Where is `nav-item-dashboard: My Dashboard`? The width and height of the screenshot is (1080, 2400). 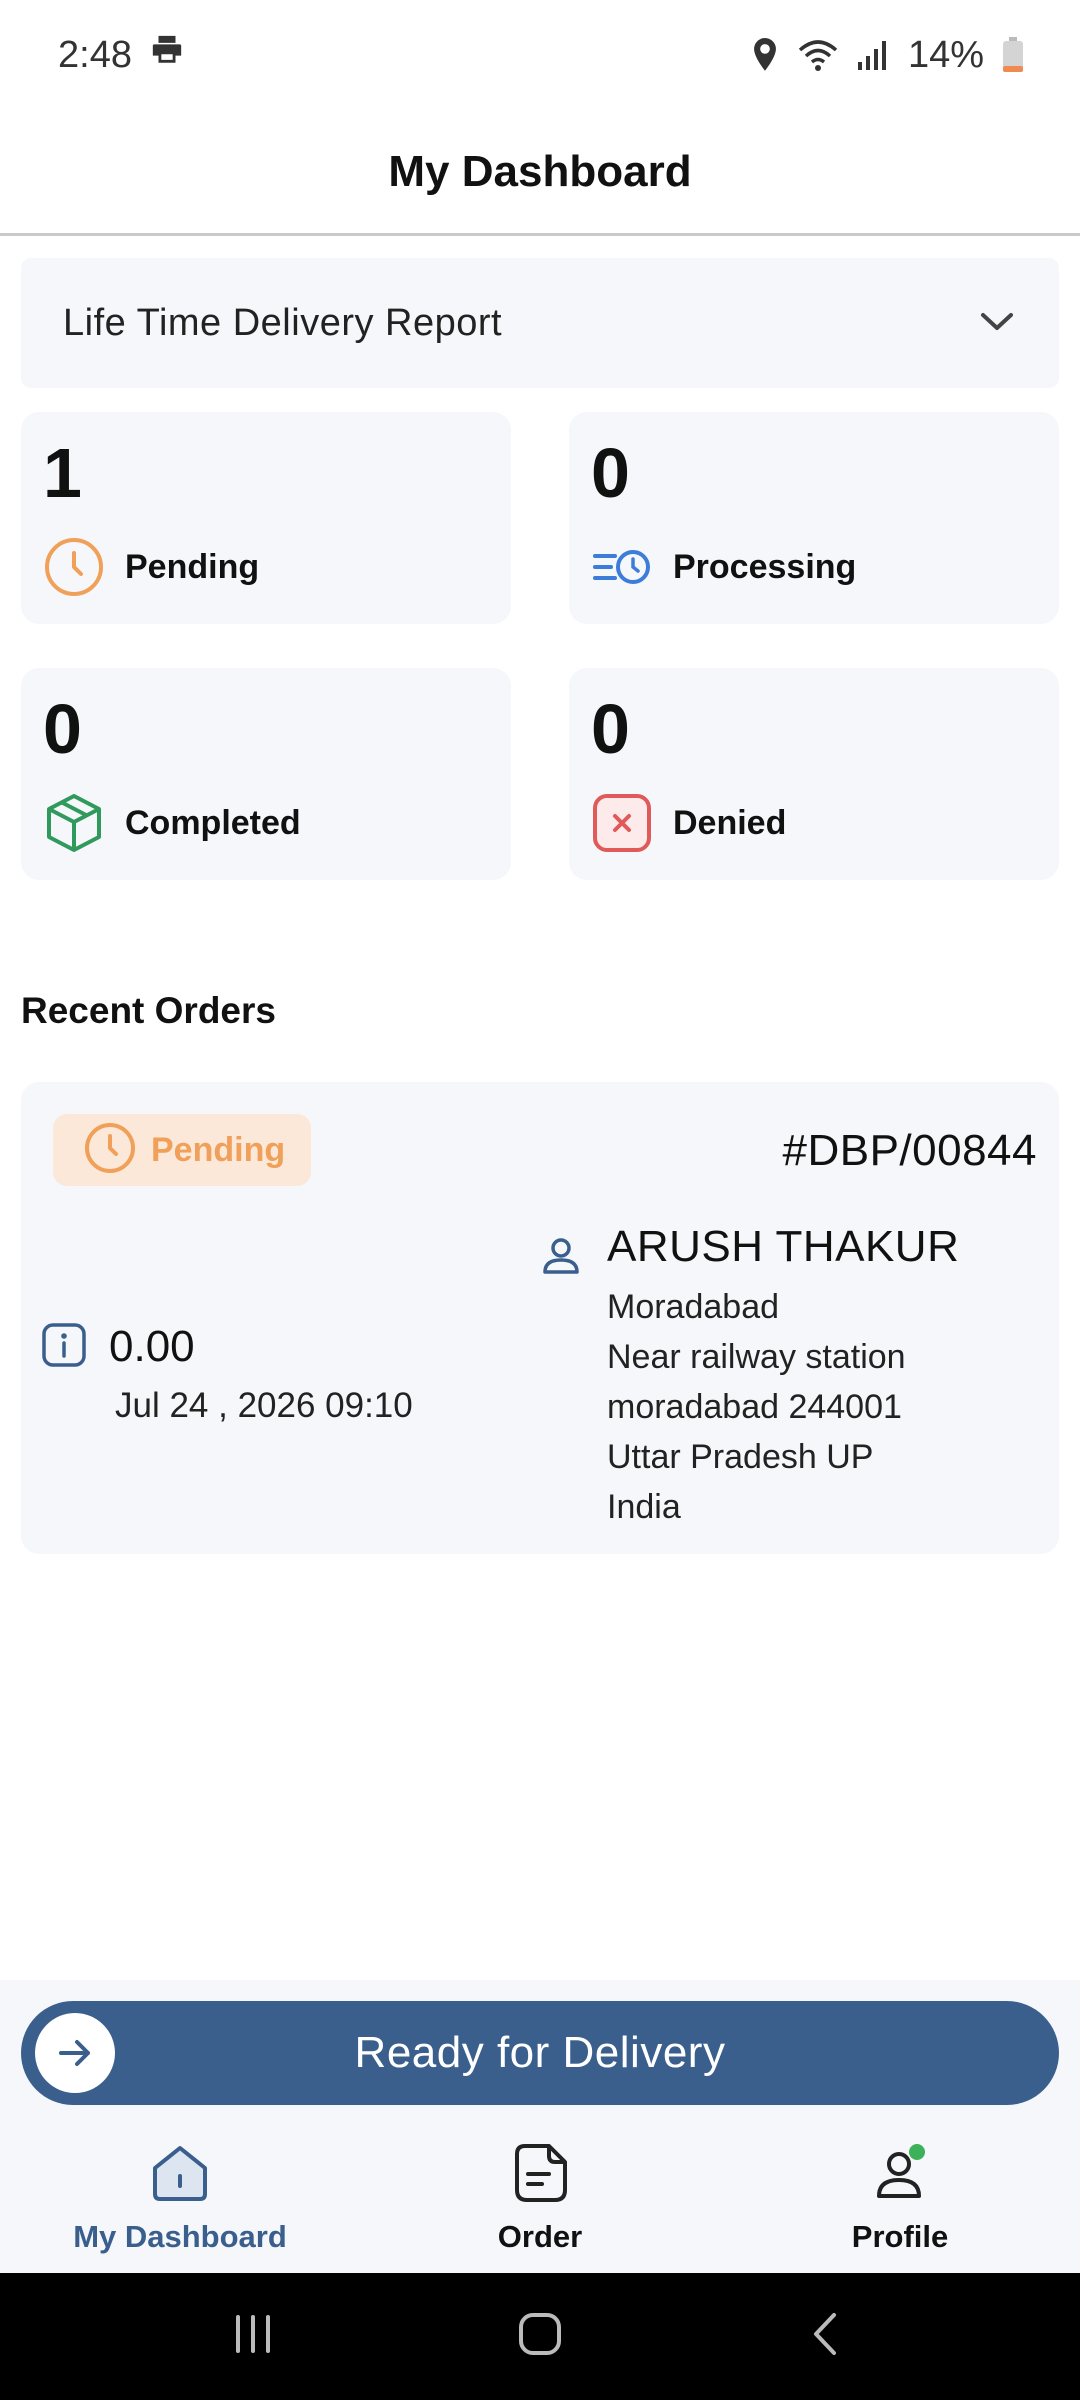
nav-item-dashboard: My Dashboard is located at coordinates (180, 2201).